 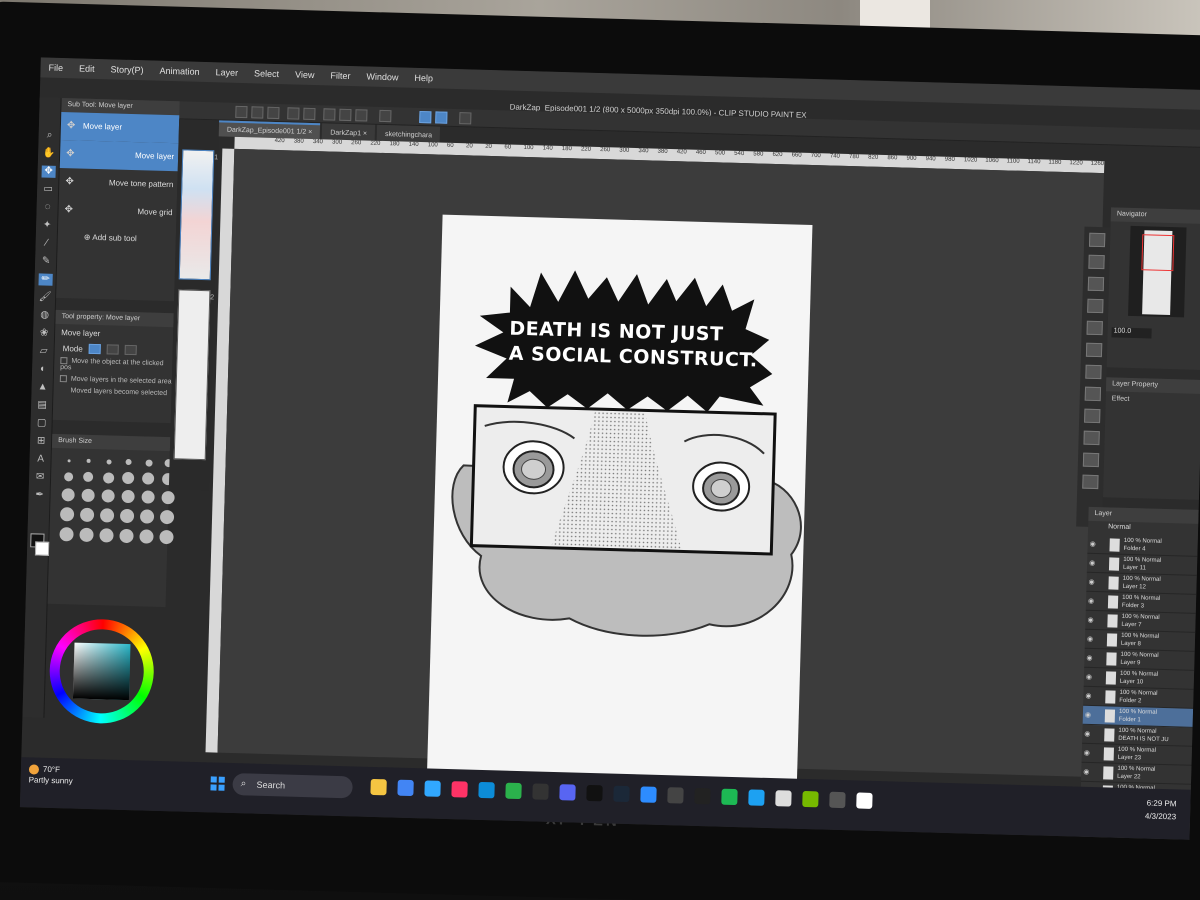 What do you see at coordinates (648, 794) in the screenshot?
I see `zoom-icon` at bounding box center [648, 794].